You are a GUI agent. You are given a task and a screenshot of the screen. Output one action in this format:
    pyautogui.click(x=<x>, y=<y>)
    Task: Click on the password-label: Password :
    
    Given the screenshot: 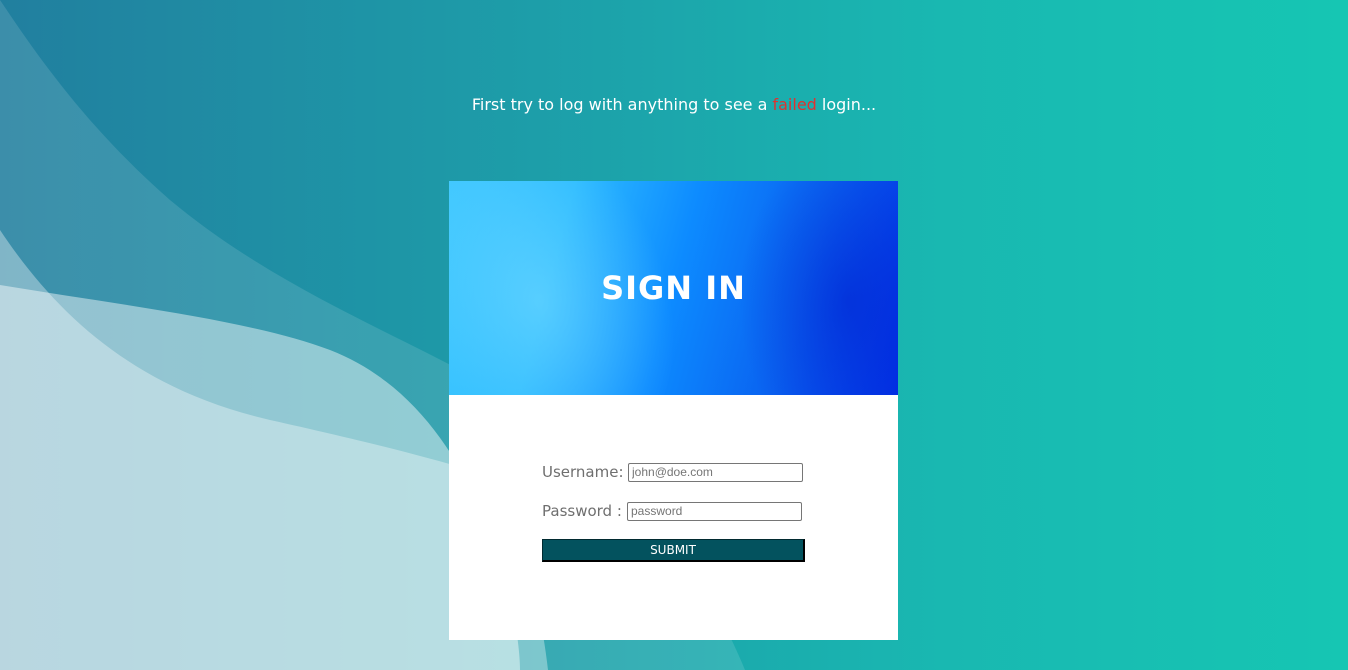 What is the action you would take?
    pyautogui.click(x=582, y=511)
    